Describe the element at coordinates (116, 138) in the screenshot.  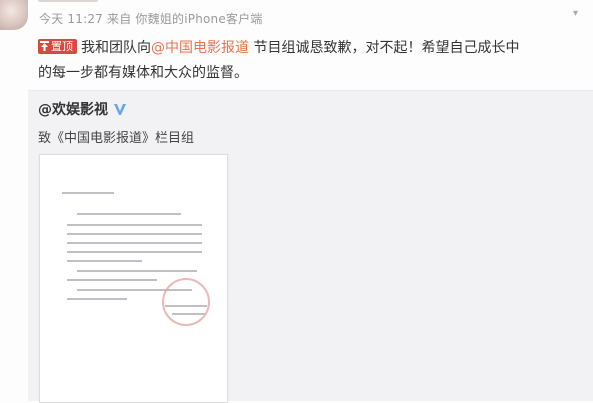
I see `repost-text: 致《中国电影报道》栏目组` at that location.